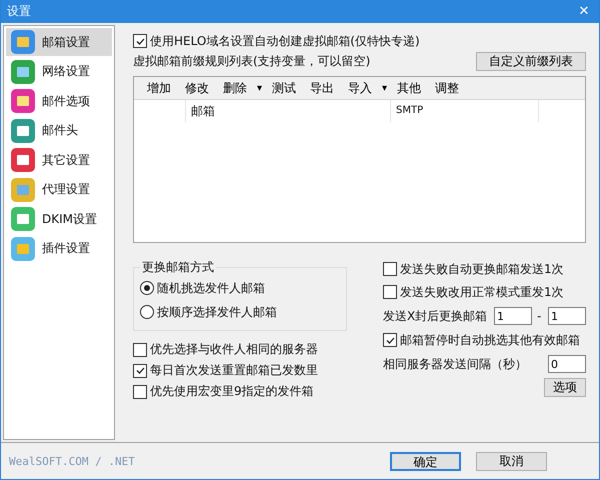 The height and width of the screenshot is (480, 600). What do you see at coordinates (465, 111) in the screenshot?
I see `column-header: SMTP` at bounding box center [465, 111].